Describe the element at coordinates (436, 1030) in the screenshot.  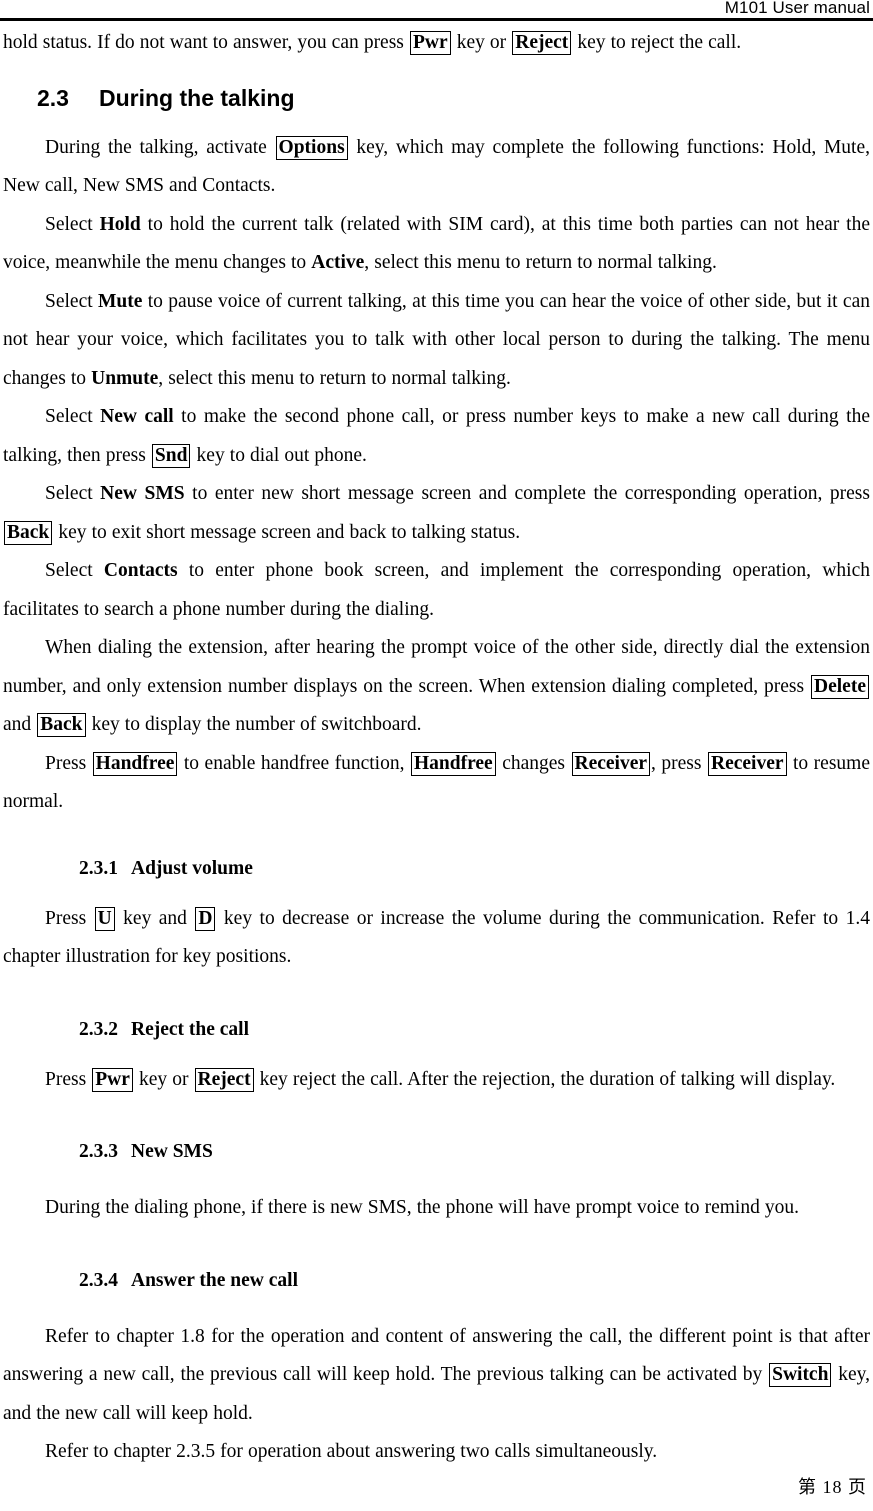
I see `subsection-heading-2-3-2: 2.3.2 Reject the call` at that location.